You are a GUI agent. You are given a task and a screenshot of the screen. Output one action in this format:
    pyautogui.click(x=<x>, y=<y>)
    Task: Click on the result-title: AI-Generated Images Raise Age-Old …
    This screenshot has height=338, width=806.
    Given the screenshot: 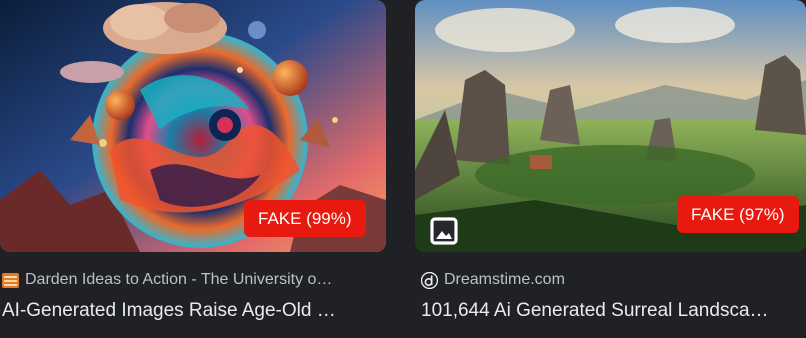 What is the action you would take?
    pyautogui.click(x=192, y=311)
    